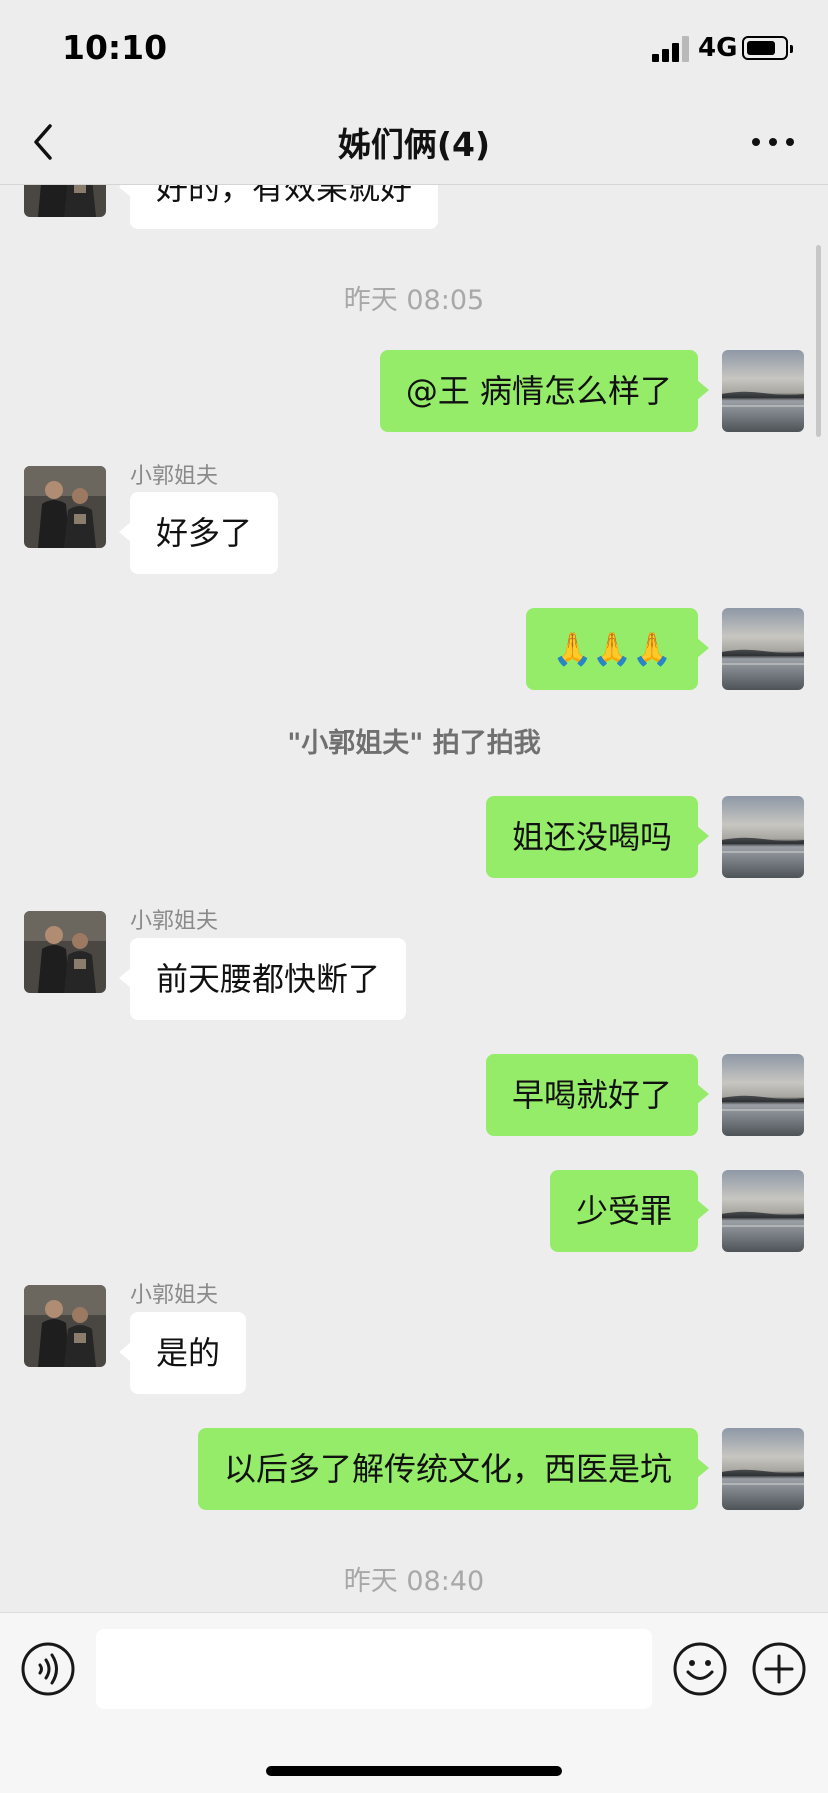  Describe the element at coordinates (414, 300) in the screenshot. I see `message-timestamp: 昨天 08:05` at that location.